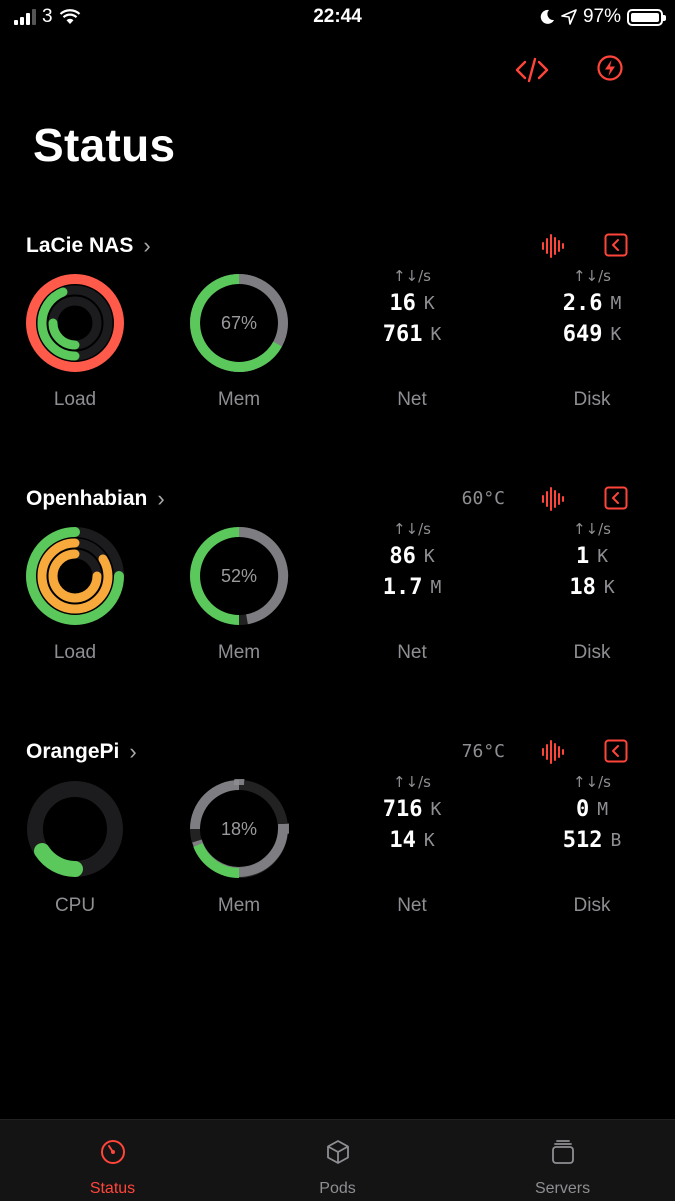 This screenshot has width=675, height=1201. Describe the element at coordinates (547, 16) in the screenshot. I see `moon-icon` at that location.